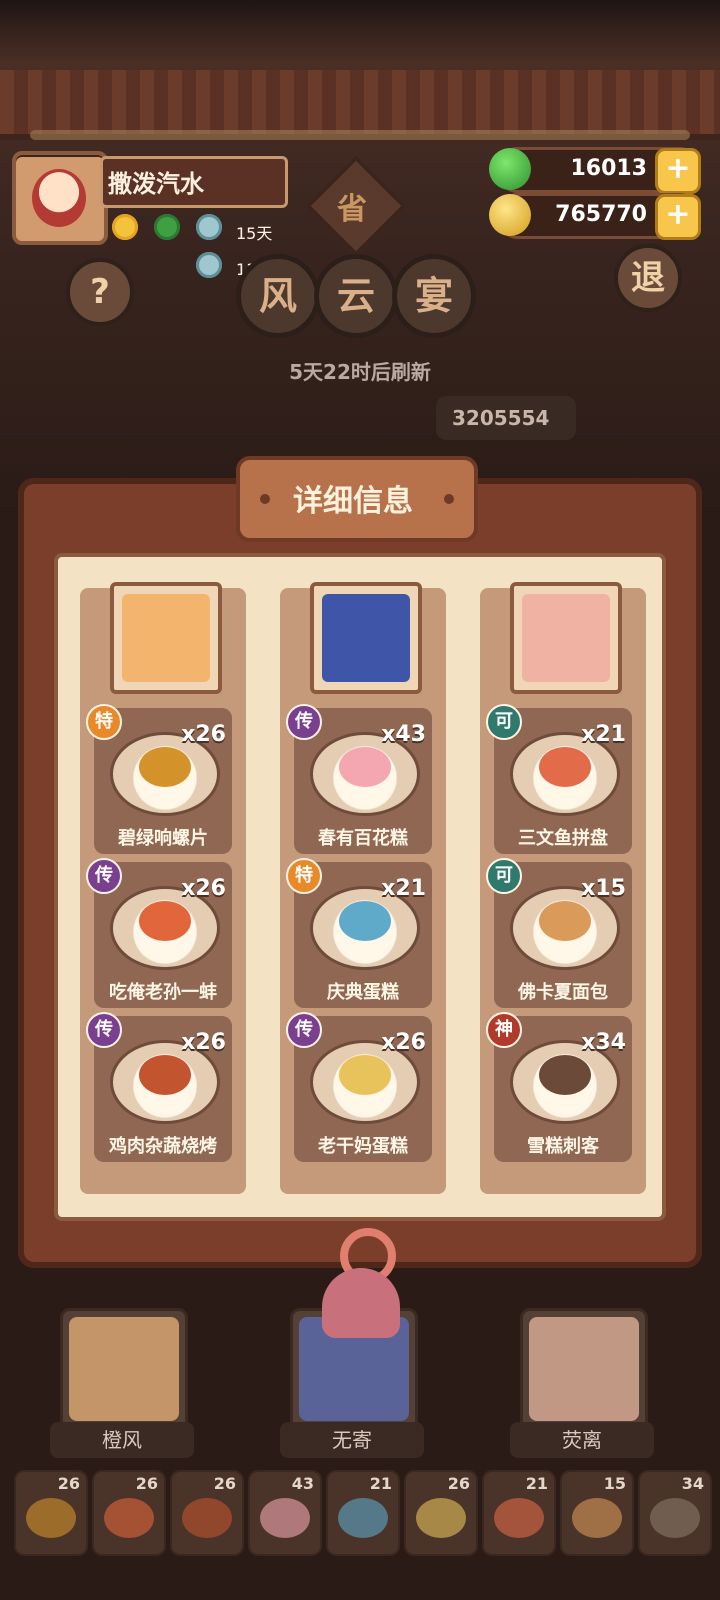  I want to click on rarity-badge: 神, so click(504, 1030).